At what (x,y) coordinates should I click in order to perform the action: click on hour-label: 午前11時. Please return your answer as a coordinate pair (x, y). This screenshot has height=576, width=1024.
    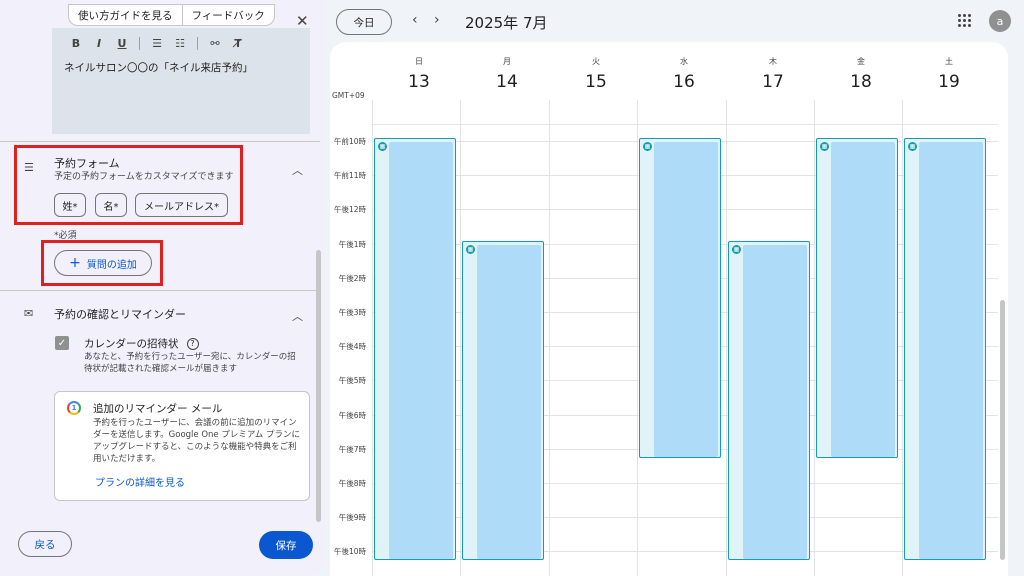
    Looking at the image, I should click on (349, 176).